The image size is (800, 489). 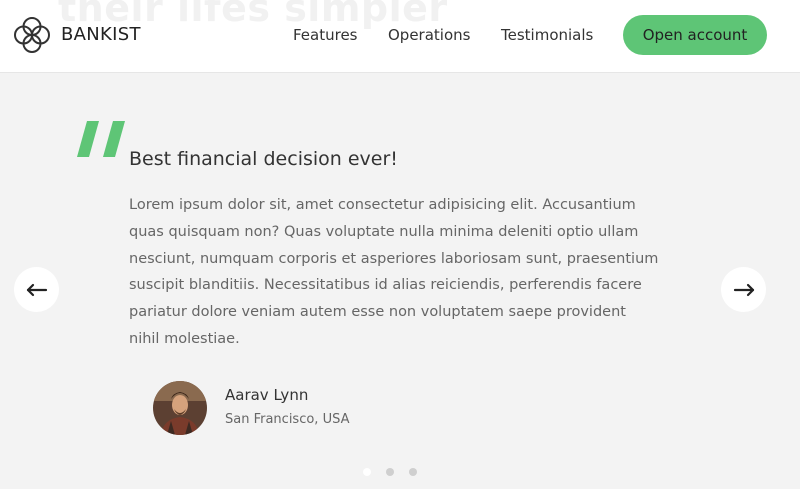 What do you see at coordinates (547, 35) in the screenshot?
I see `nav-link-testimonials: Testimonials` at bounding box center [547, 35].